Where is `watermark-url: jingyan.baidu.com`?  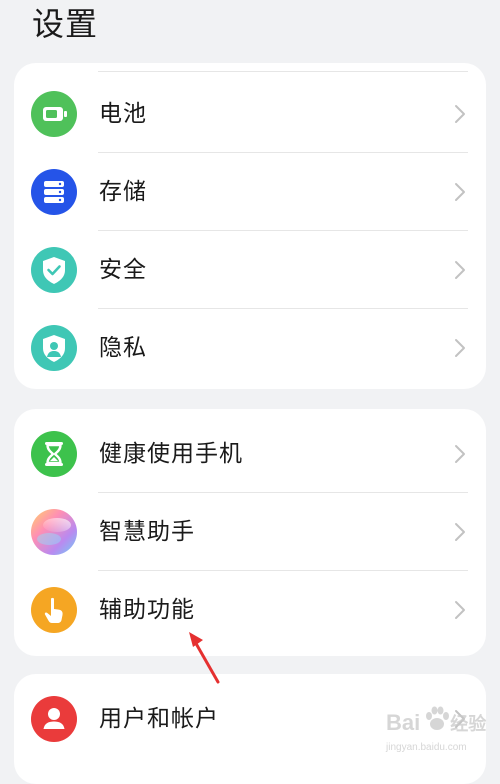 watermark-url: jingyan.baidu.com is located at coordinates (426, 747).